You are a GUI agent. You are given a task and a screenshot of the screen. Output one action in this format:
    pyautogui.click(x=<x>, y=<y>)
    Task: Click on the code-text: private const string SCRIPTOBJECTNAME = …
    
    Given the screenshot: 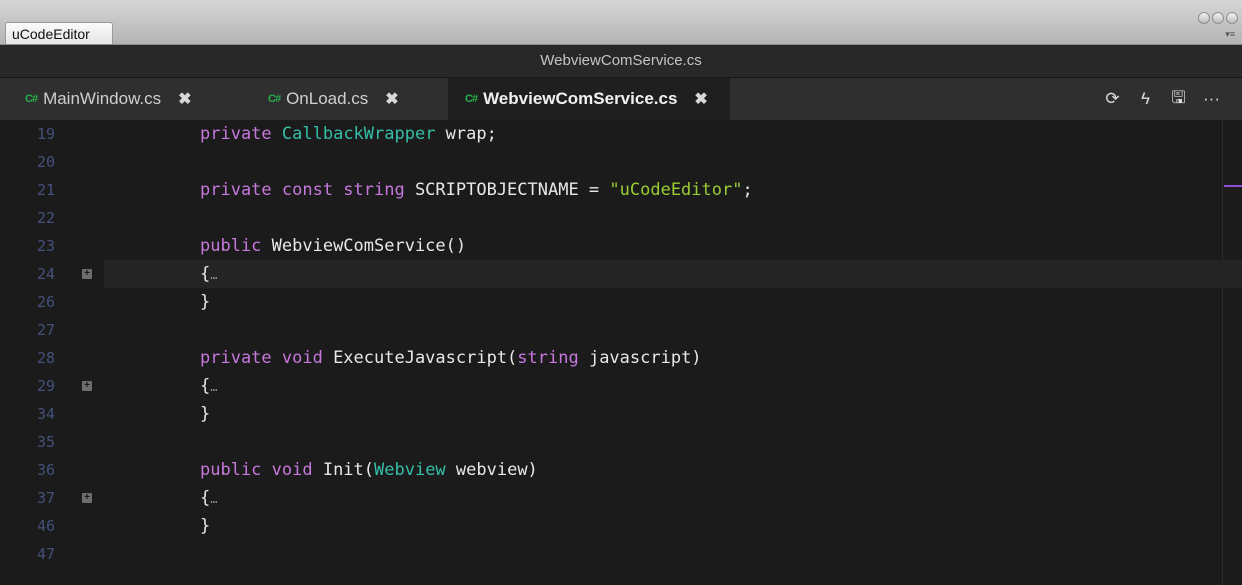 What is the action you would take?
    pyautogui.click(x=476, y=190)
    